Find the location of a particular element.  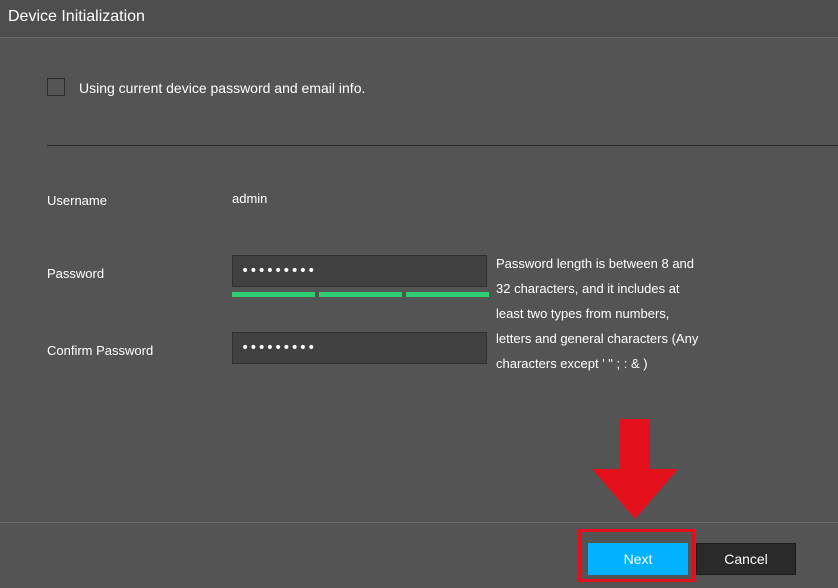

cancel-button: Cancel is located at coordinates (746, 559).